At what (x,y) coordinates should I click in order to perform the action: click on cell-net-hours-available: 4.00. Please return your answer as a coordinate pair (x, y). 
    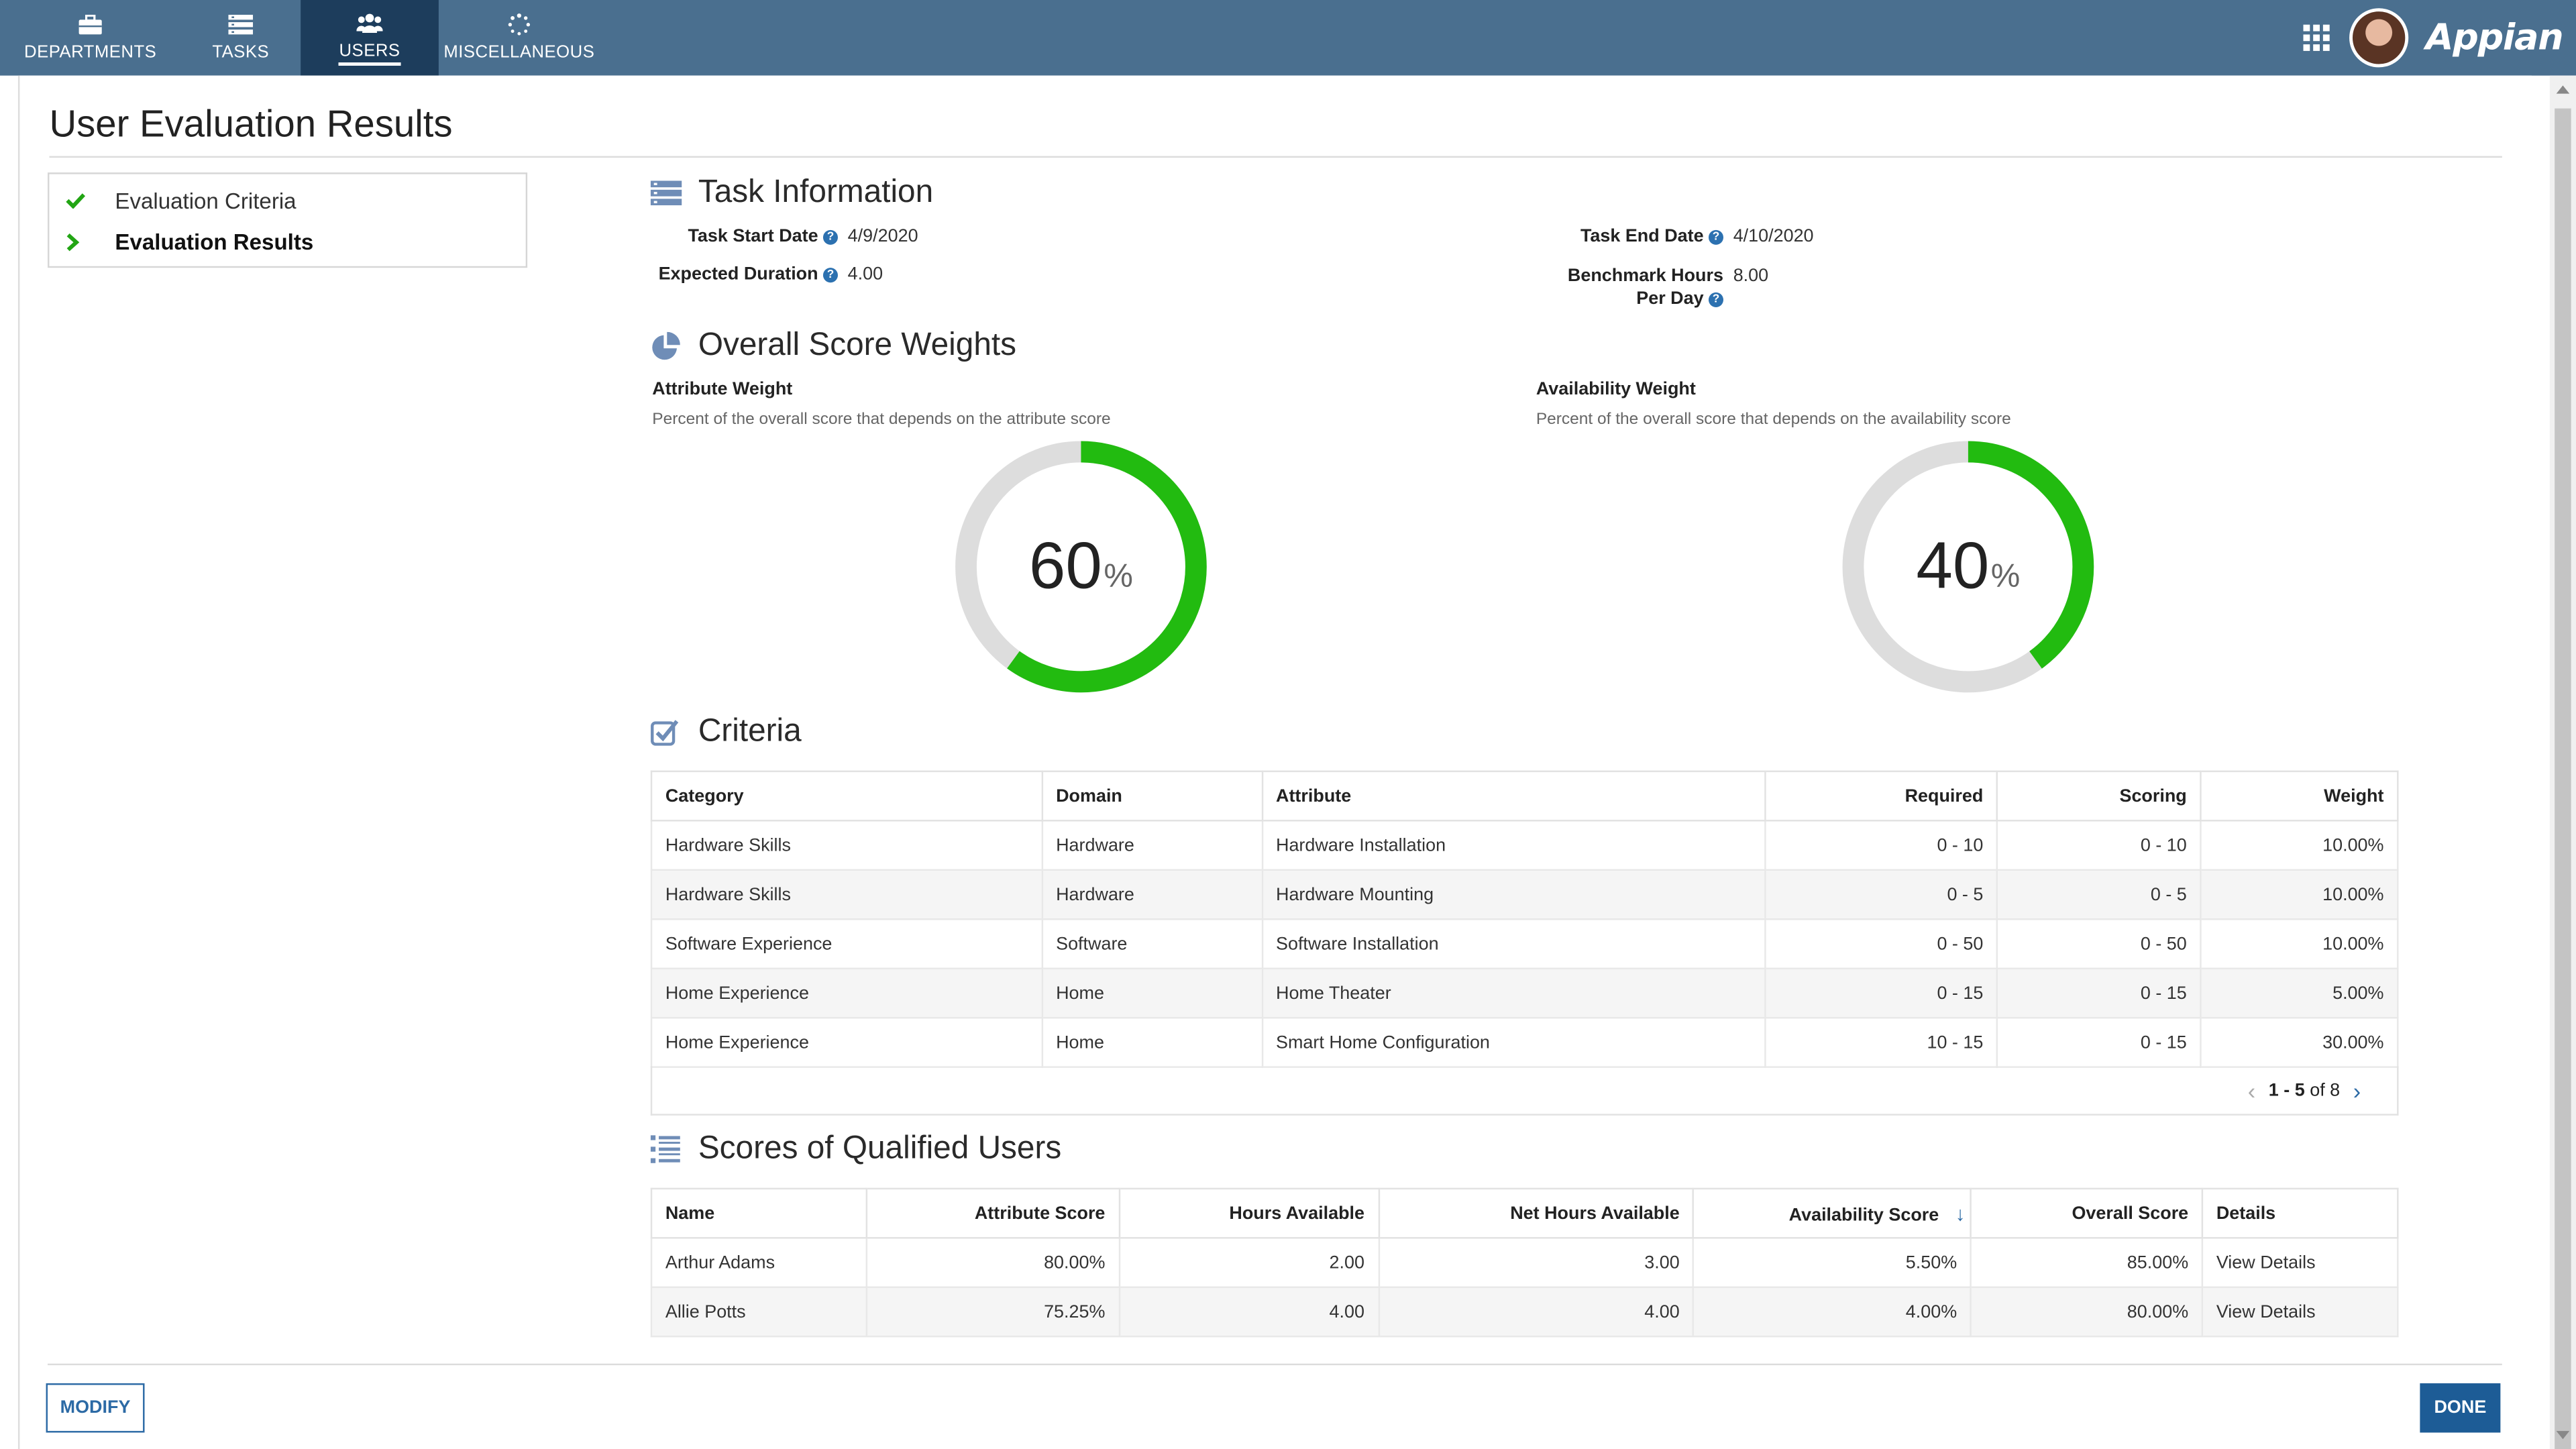
    Looking at the image, I should click on (1536, 1312).